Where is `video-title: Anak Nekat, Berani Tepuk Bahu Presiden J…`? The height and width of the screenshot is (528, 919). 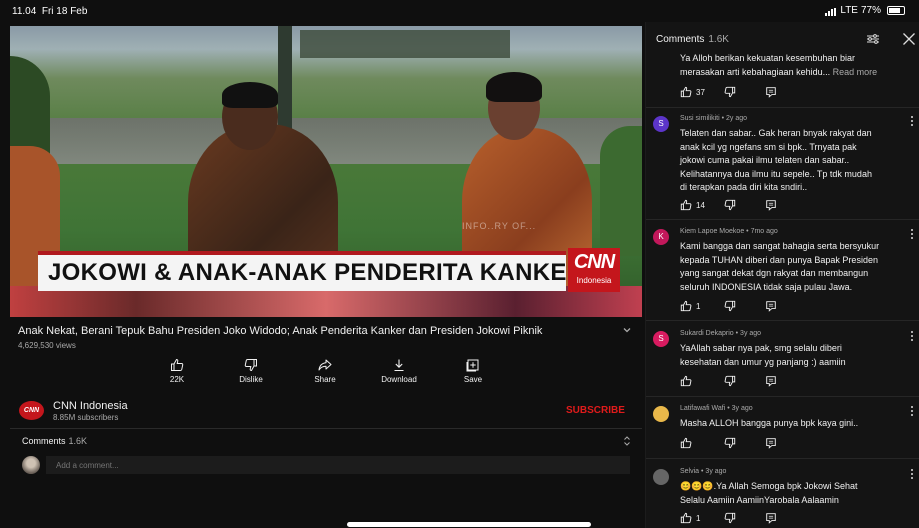 video-title: Anak Nekat, Berani Tepuk Bahu Presiden J… is located at coordinates (280, 331).